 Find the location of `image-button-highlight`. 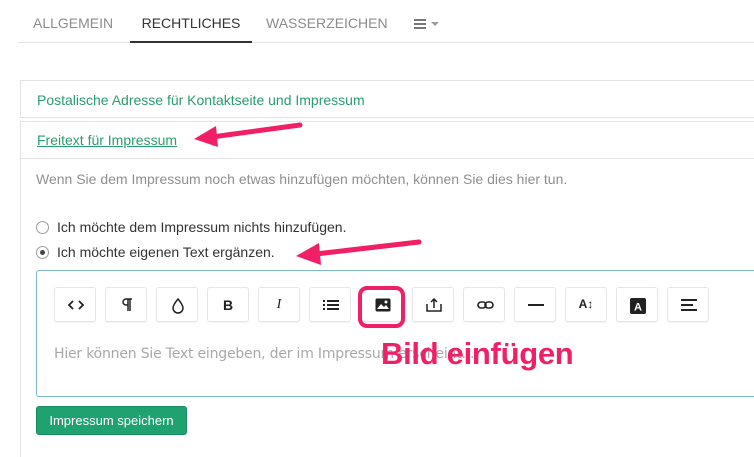

image-button-highlight is located at coordinates (381, 307).